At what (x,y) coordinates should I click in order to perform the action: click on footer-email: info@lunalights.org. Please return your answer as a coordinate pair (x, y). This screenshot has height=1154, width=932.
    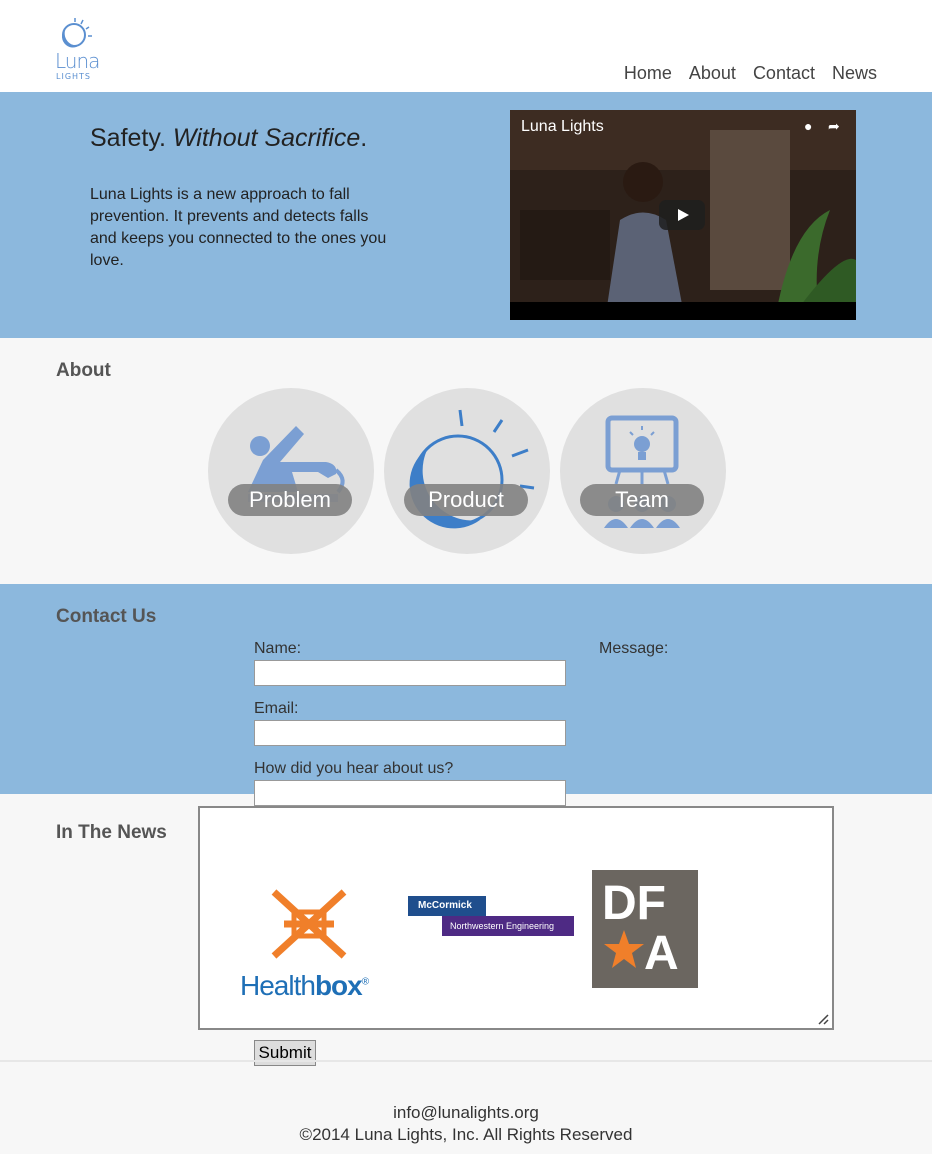
    Looking at the image, I should click on (466, 1113).